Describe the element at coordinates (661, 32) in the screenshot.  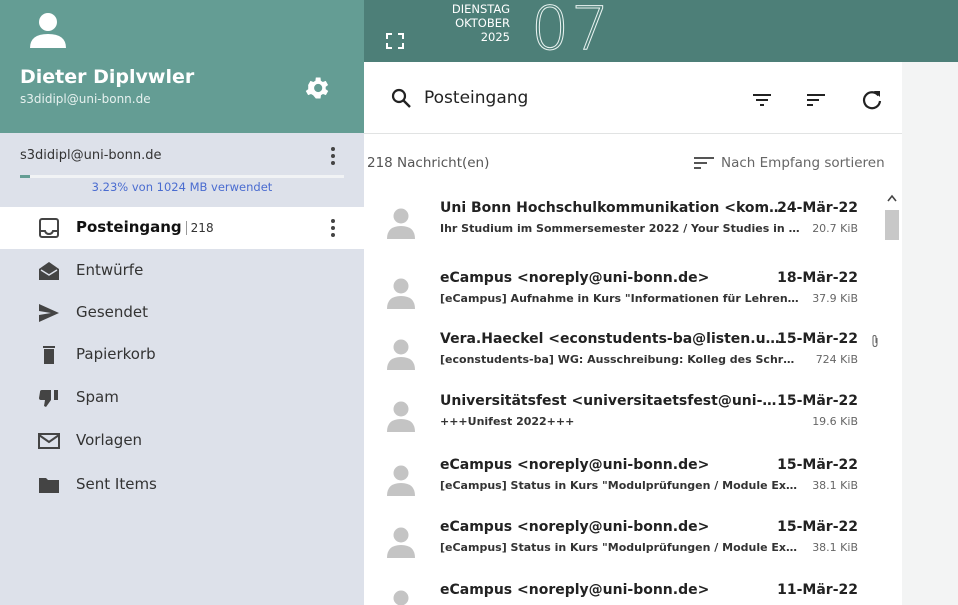
I see `date-header: DIENSTAG OKTOBER 2025 07` at that location.